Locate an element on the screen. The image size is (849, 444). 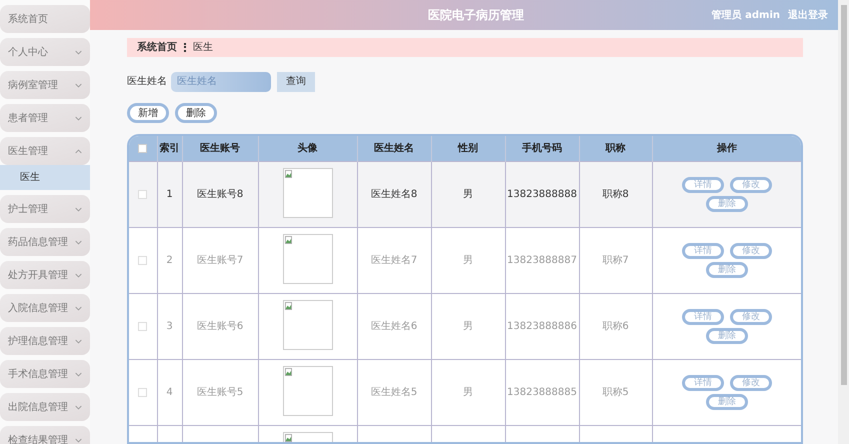
sidebar-item: 检查结果管理 is located at coordinates (45, 435).